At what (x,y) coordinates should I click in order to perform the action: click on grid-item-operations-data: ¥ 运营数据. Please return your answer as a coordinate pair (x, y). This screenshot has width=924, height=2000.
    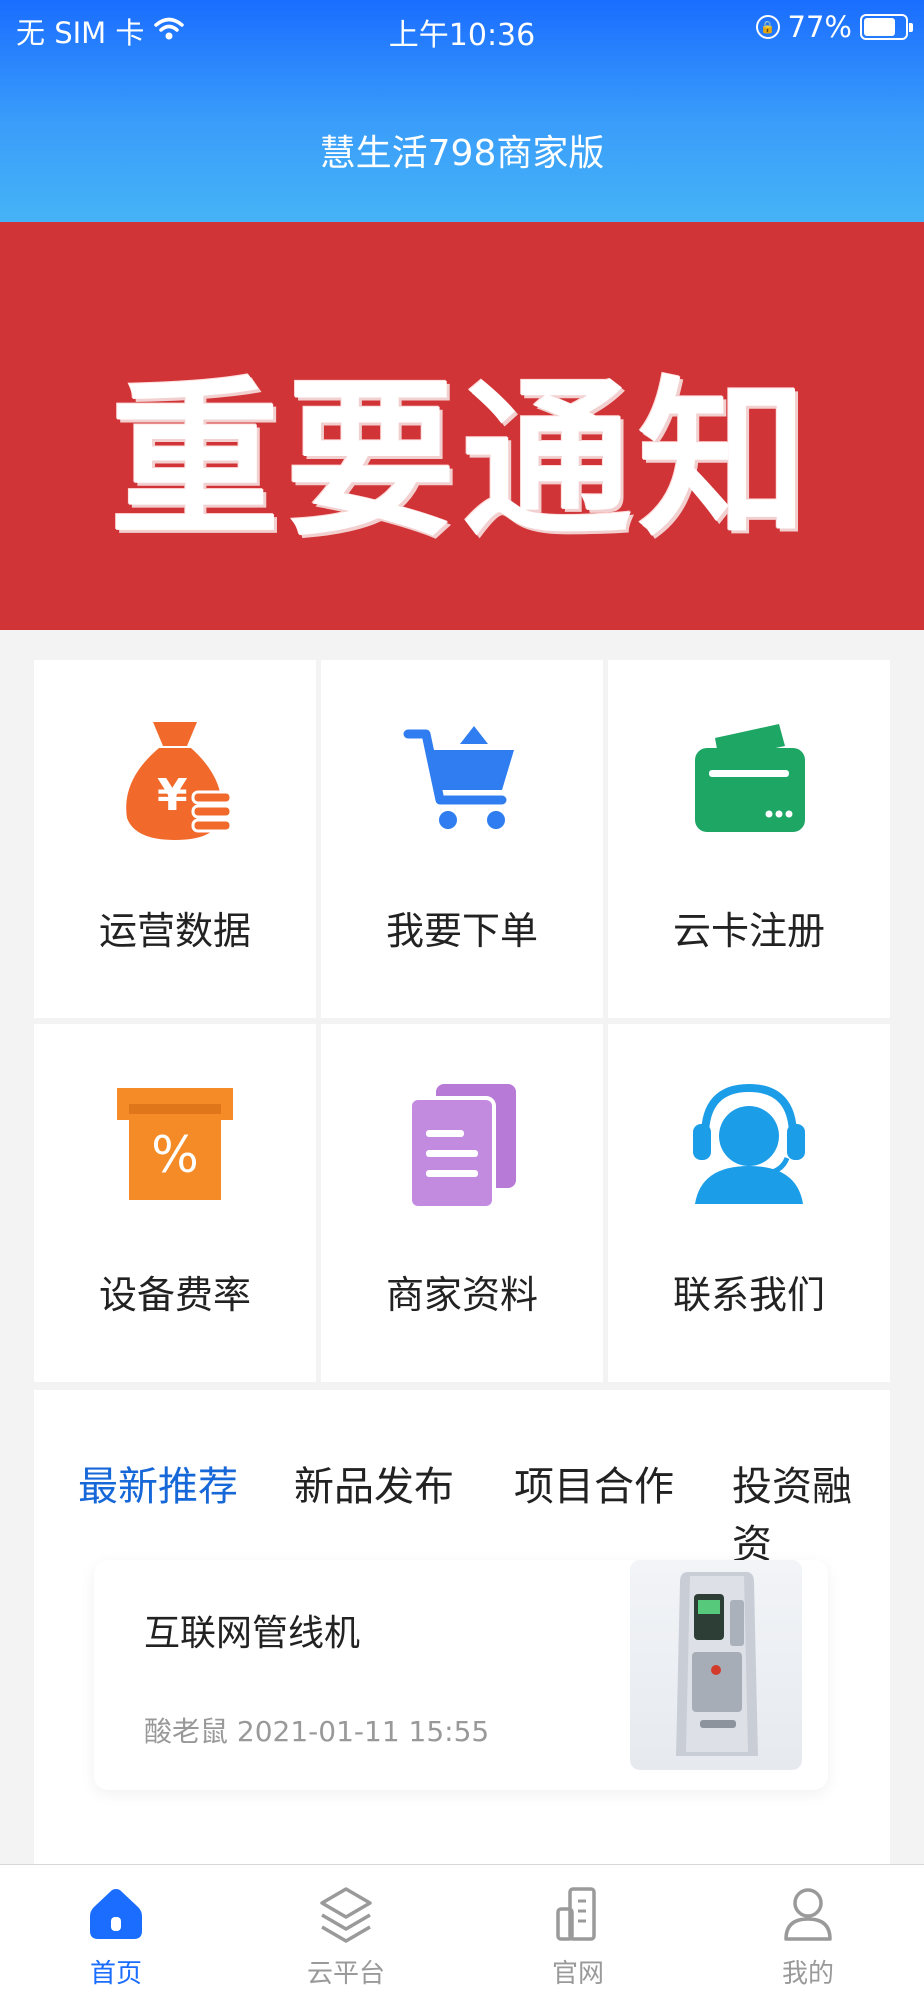
    Looking at the image, I should click on (175, 839).